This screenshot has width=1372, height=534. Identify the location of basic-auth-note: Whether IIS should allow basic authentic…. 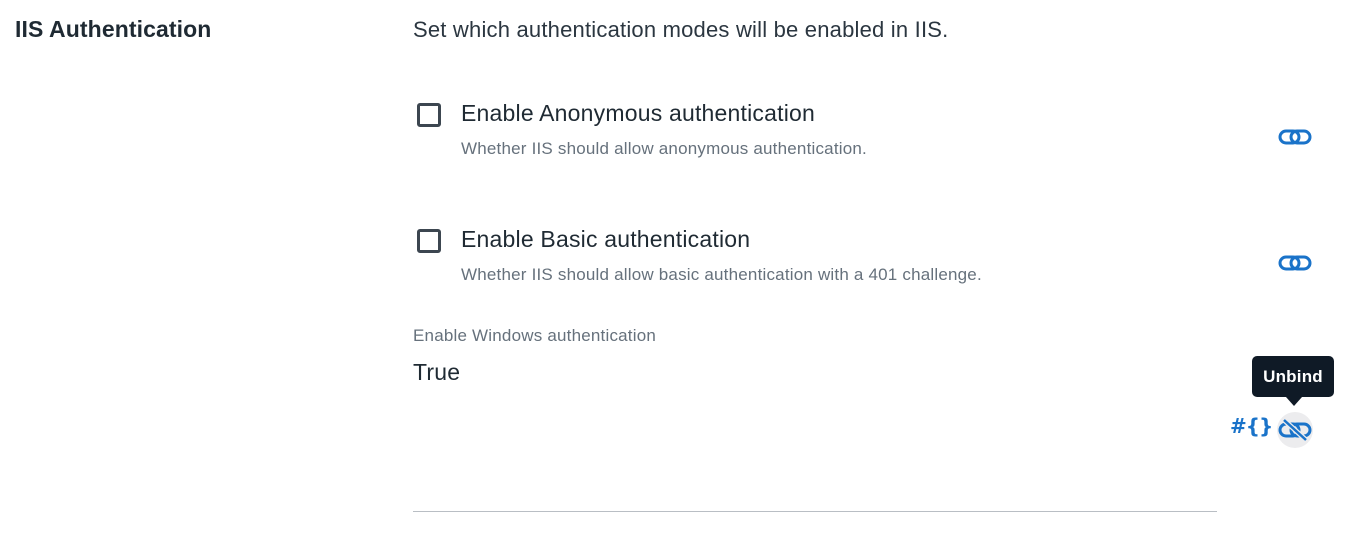
(721, 274).